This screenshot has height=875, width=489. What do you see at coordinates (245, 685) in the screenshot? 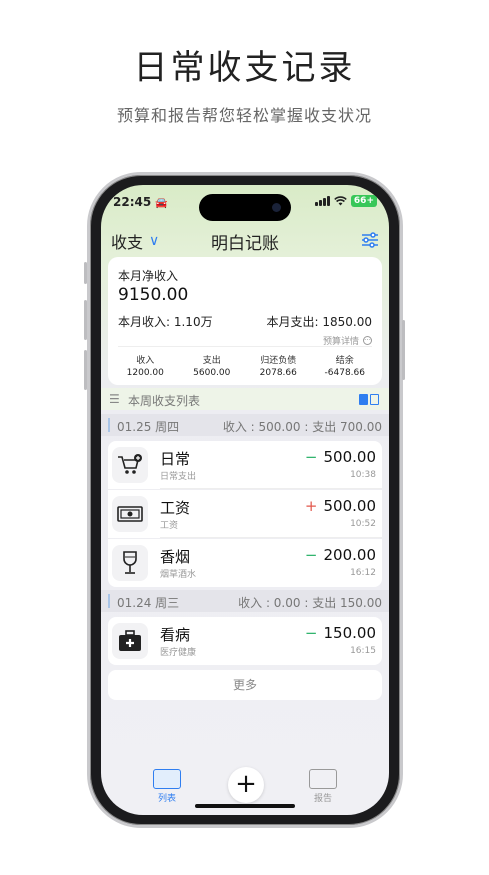
I see `more-button: 更多` at bounding box center [245, 685].